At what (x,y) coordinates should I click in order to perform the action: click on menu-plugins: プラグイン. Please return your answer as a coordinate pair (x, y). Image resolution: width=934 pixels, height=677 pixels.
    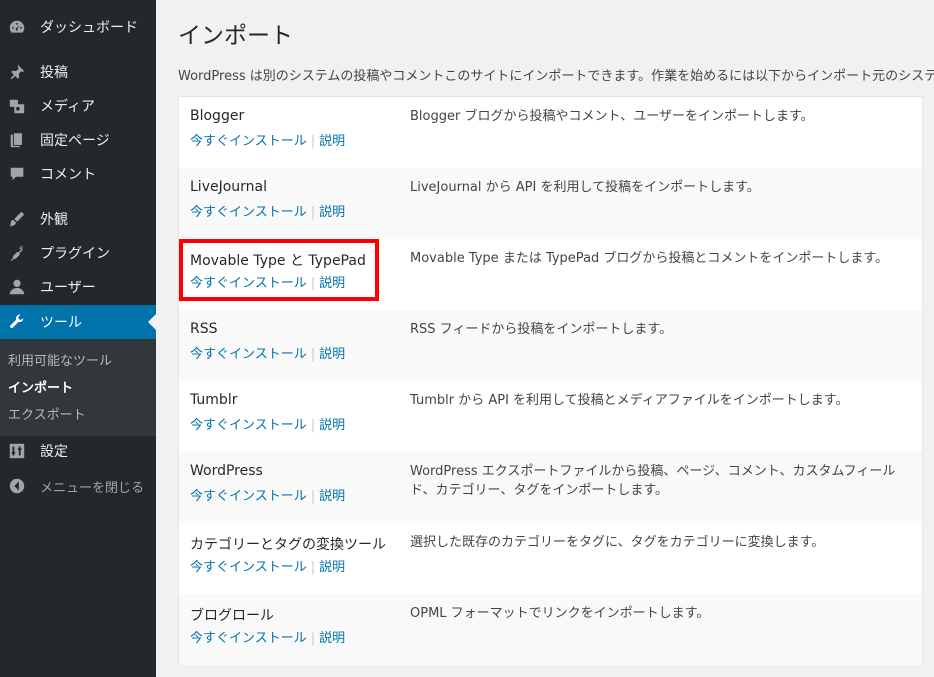
    Looking at the image, I should click on (78, 253).